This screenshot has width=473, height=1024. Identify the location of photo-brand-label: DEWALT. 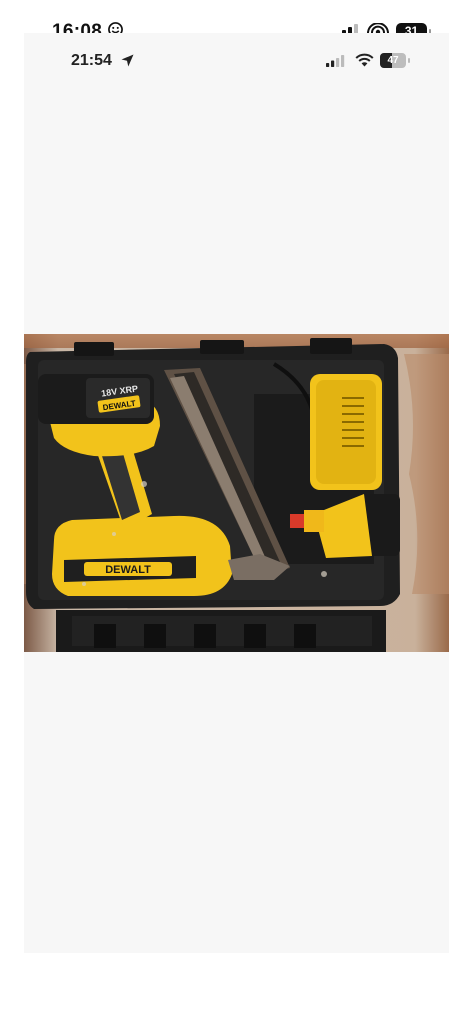
(128, 570).